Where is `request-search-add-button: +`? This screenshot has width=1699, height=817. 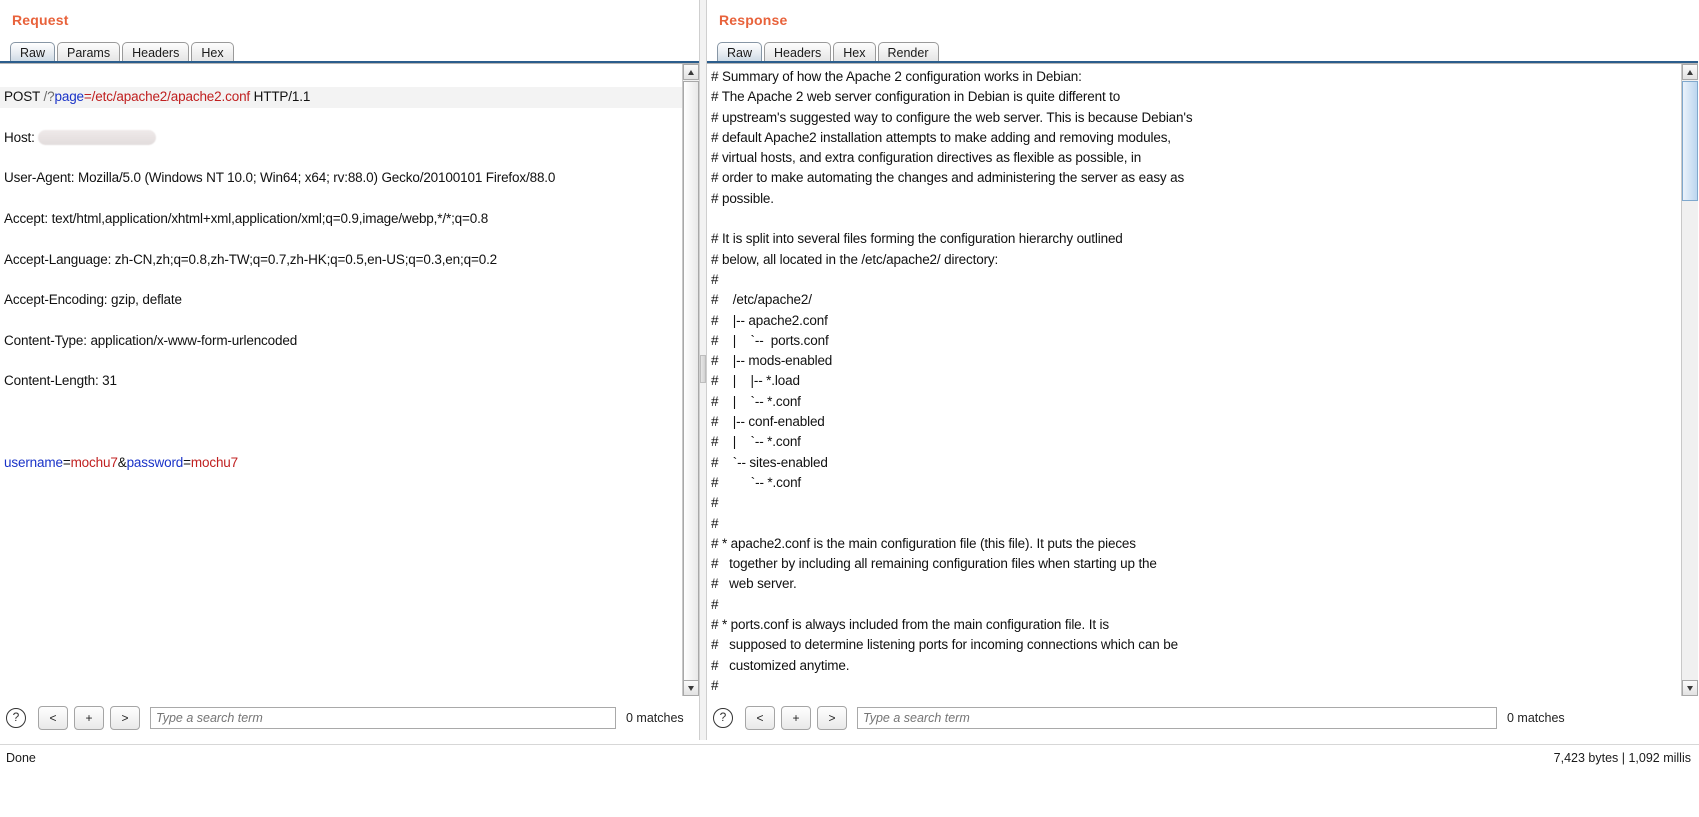
request-search-add-button: + is located at coordinates (89, 718).